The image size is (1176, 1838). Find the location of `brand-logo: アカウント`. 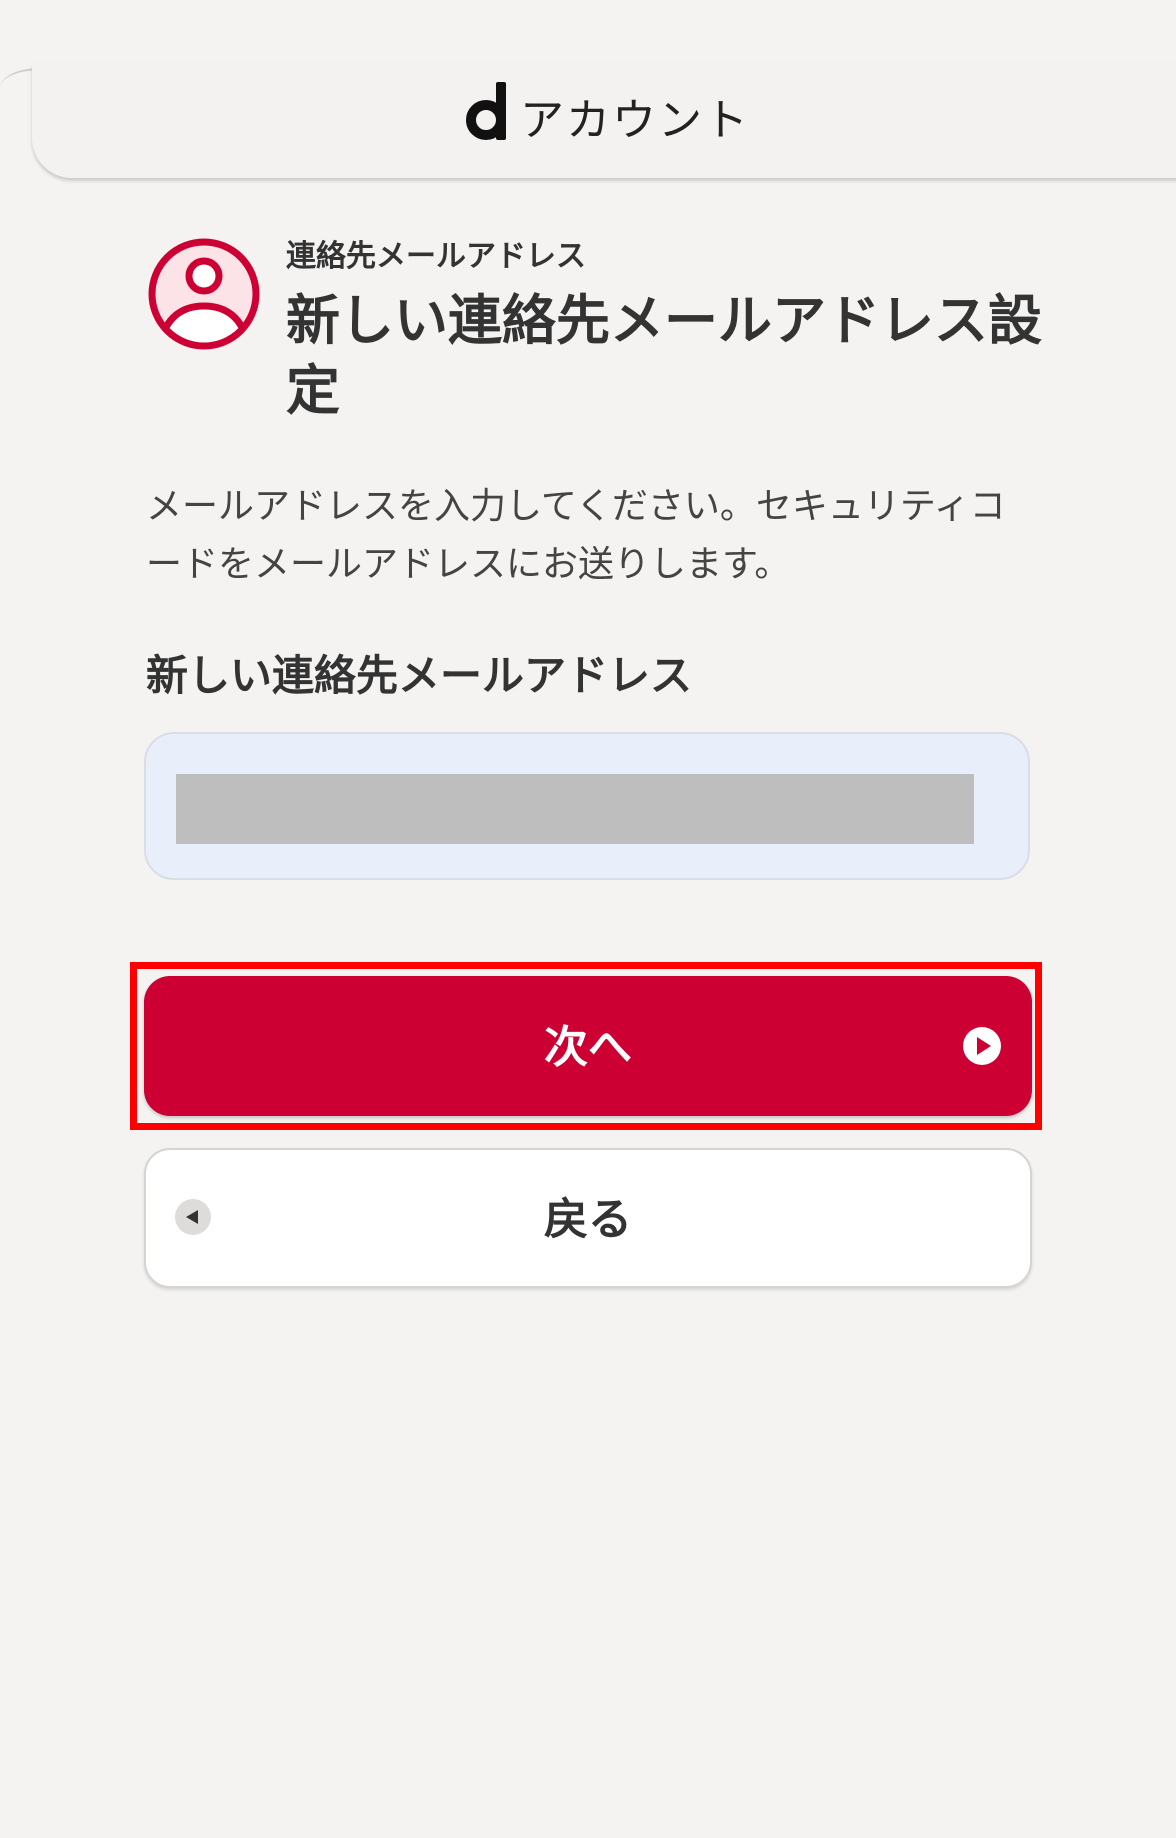

brand-logo: アカウント is located at coordinates (608, 113).